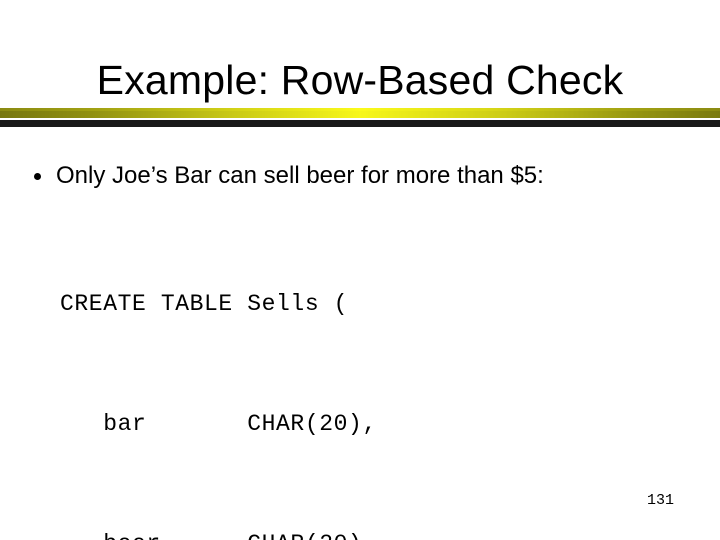  Describe the element at coordinates (360, 114) in the screenshot. I see `title-divider-gradient` at that location.